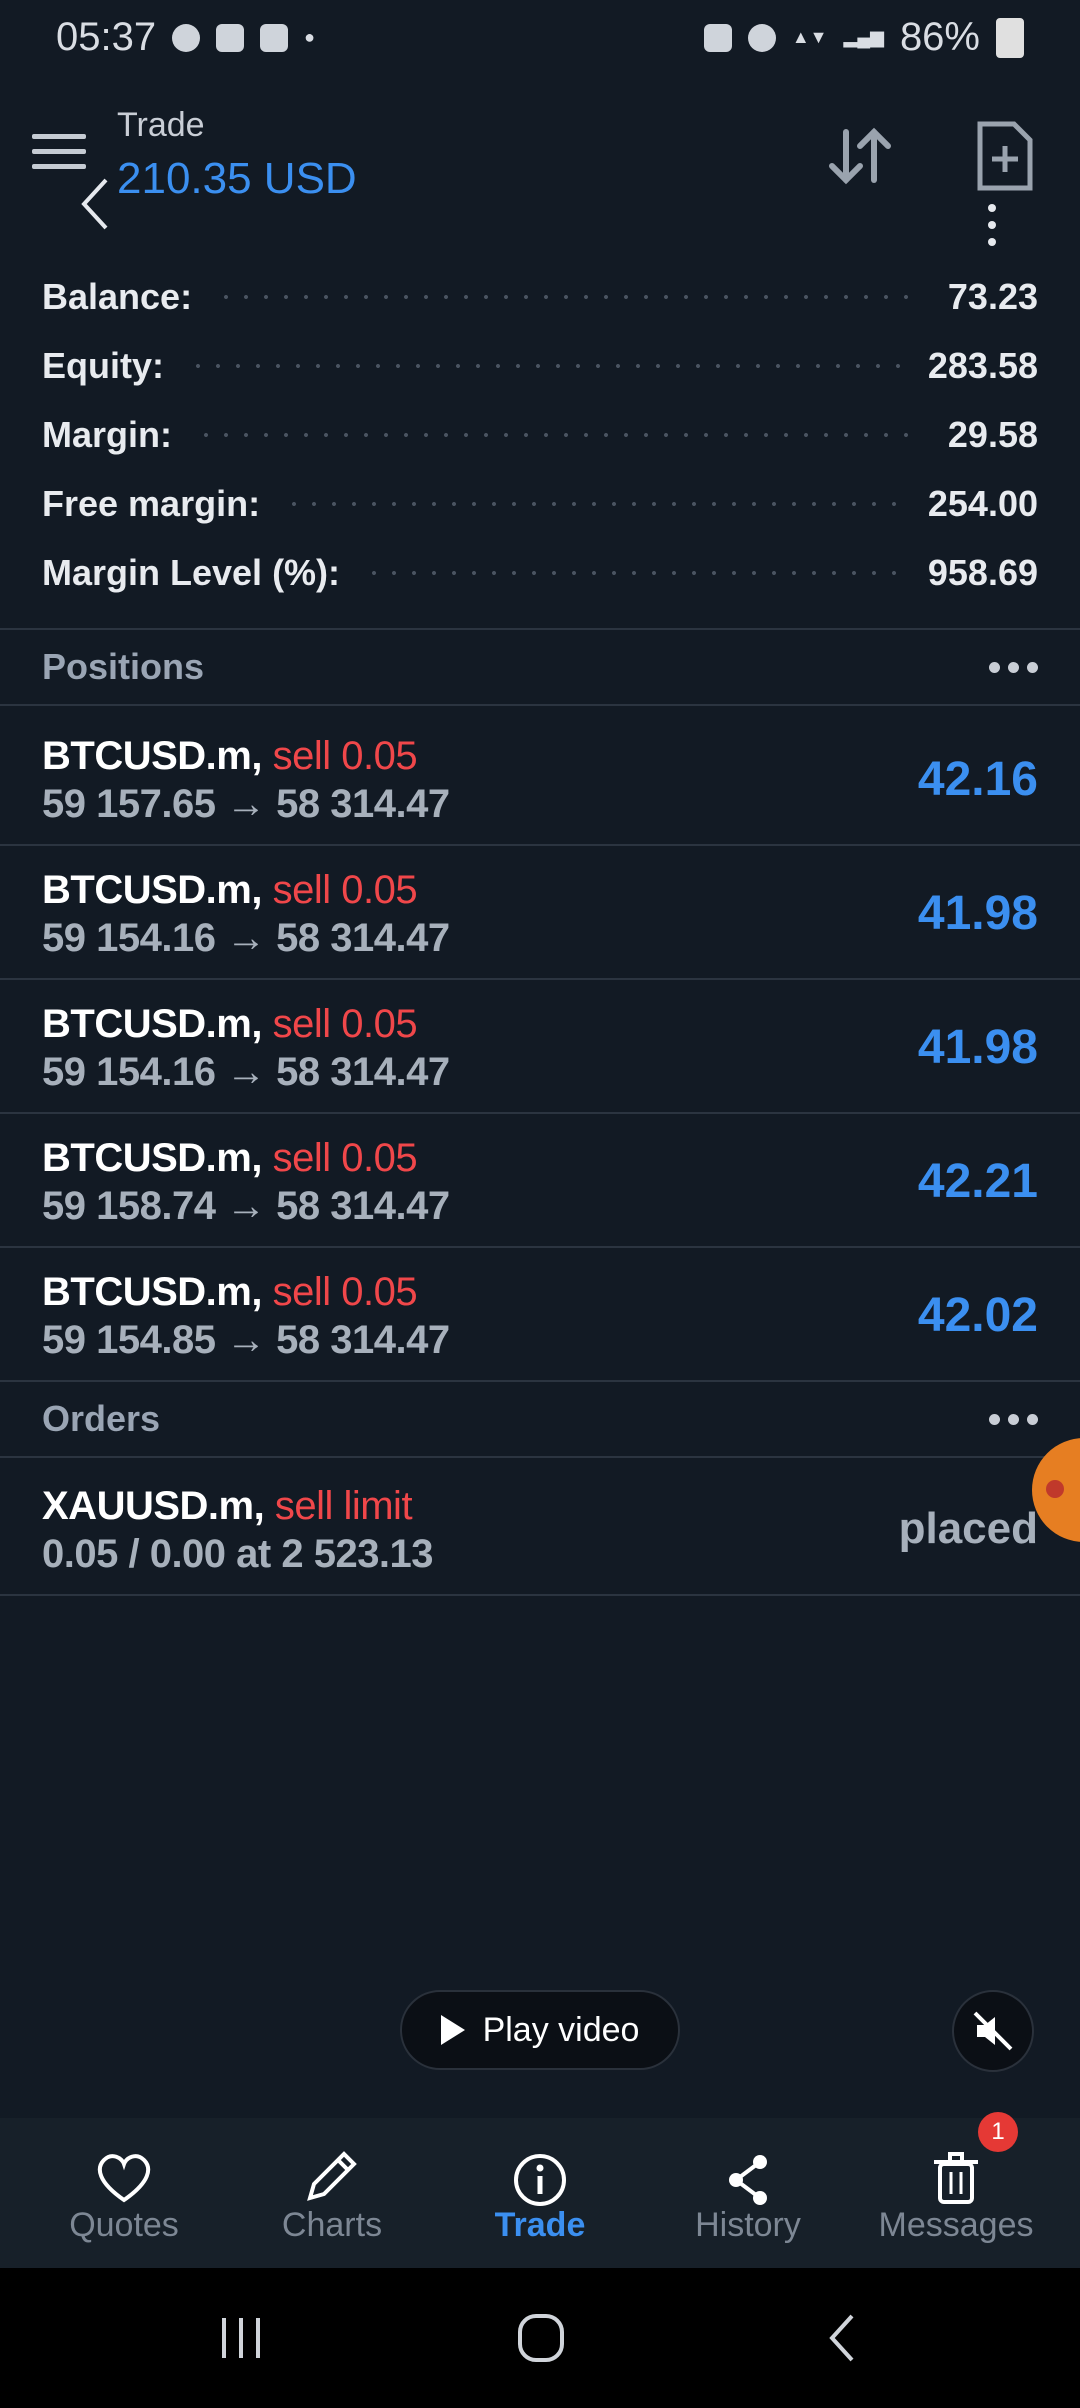 The width and height of the screenshot is (1080, 2408). What do you see at coordinates (107, 434) in the screenshot?
I see `summary-label: Margin:` at bounding box center [107, 434].